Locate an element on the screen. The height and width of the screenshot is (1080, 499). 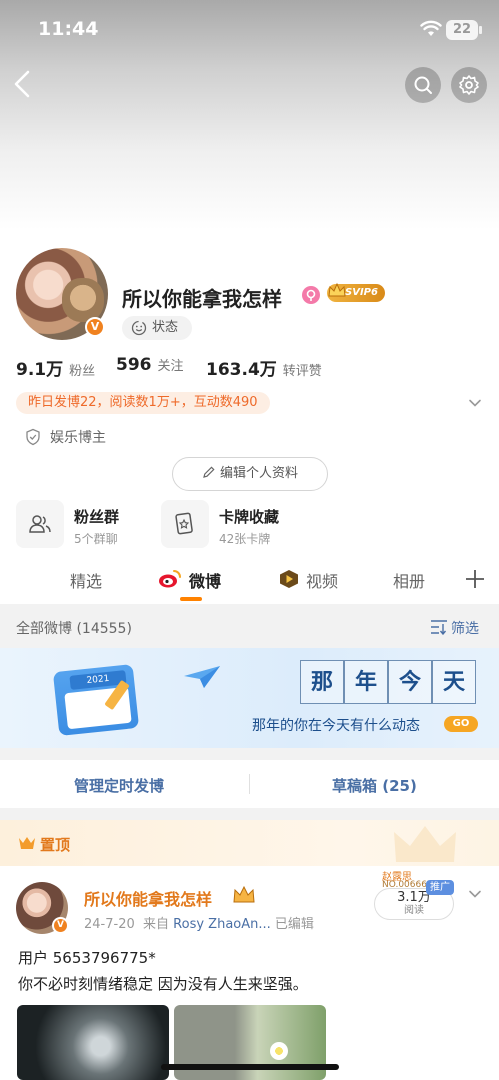
gear-icon is located at coordinates (469, 85).